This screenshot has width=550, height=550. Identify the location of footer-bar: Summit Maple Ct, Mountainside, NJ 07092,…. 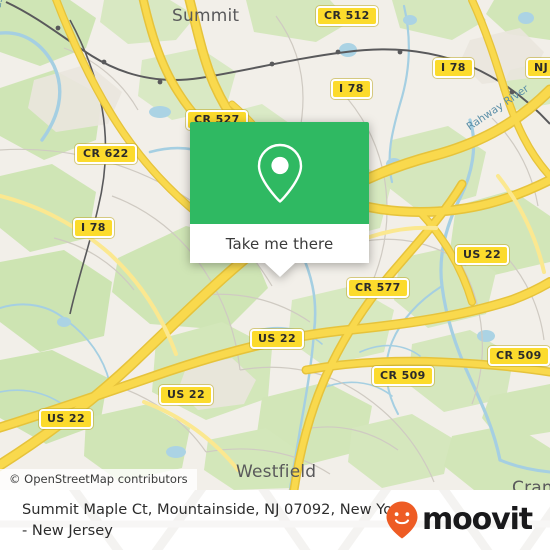
(275, 520).